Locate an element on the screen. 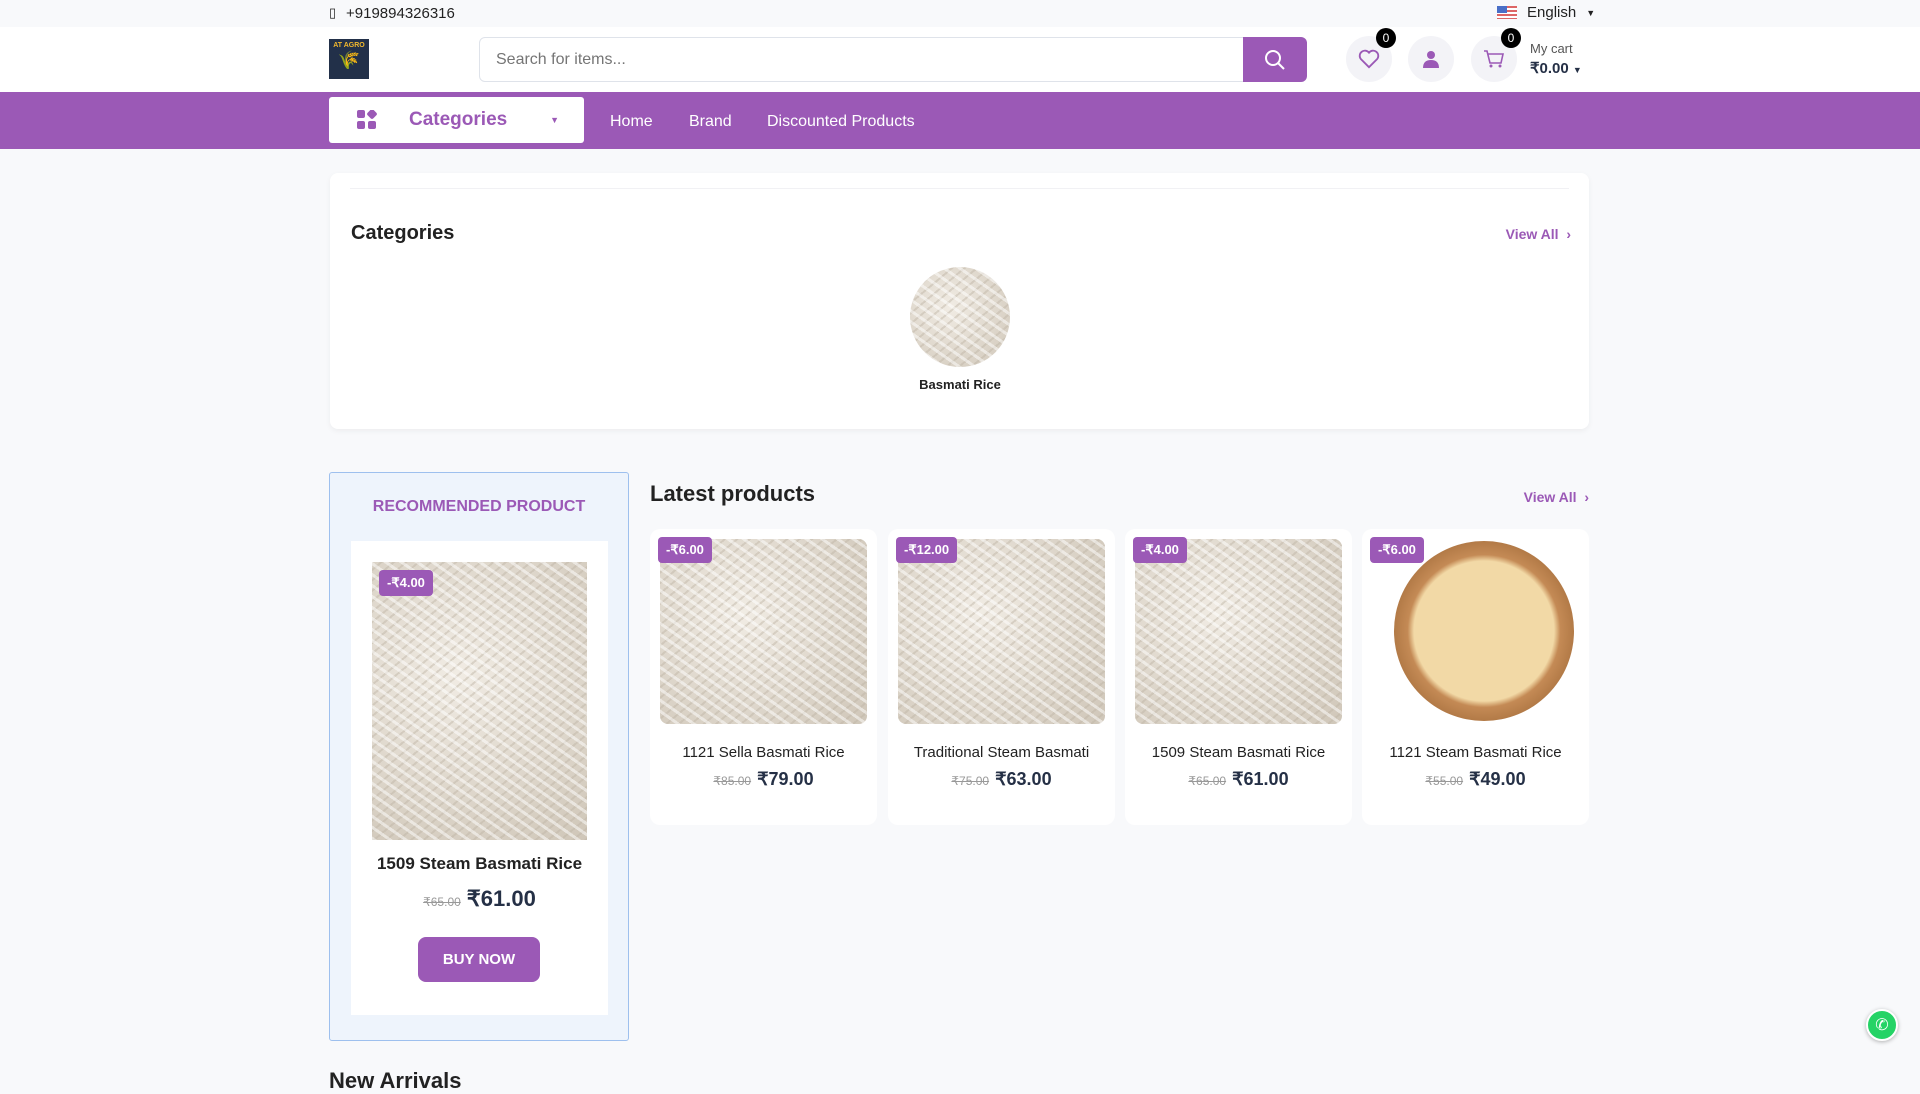  price: ₹49.00 is located at coordinates (1497, 779).